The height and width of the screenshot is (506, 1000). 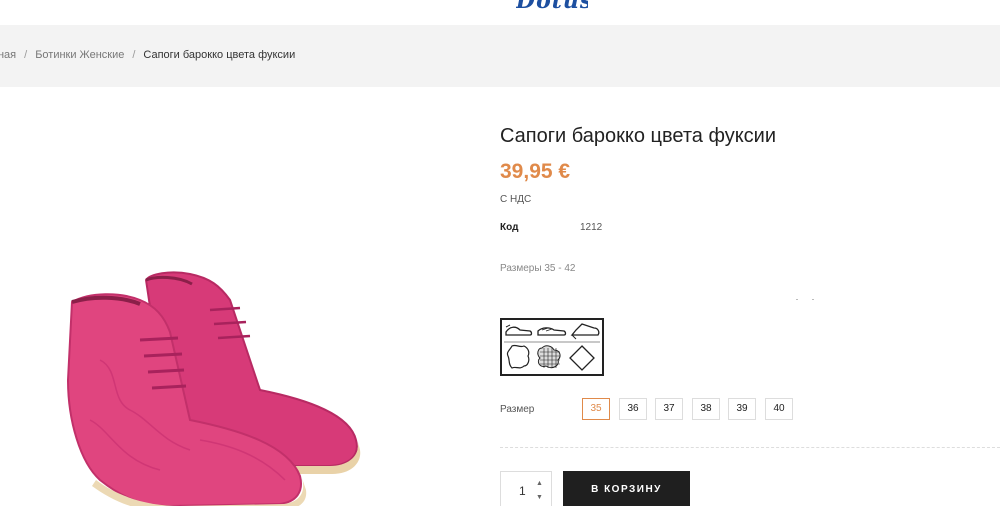 What do you see at coordinates (552, 347) in the screenshot?
I see `material-care-pictograms-icon` at bounding box center [552, 347].